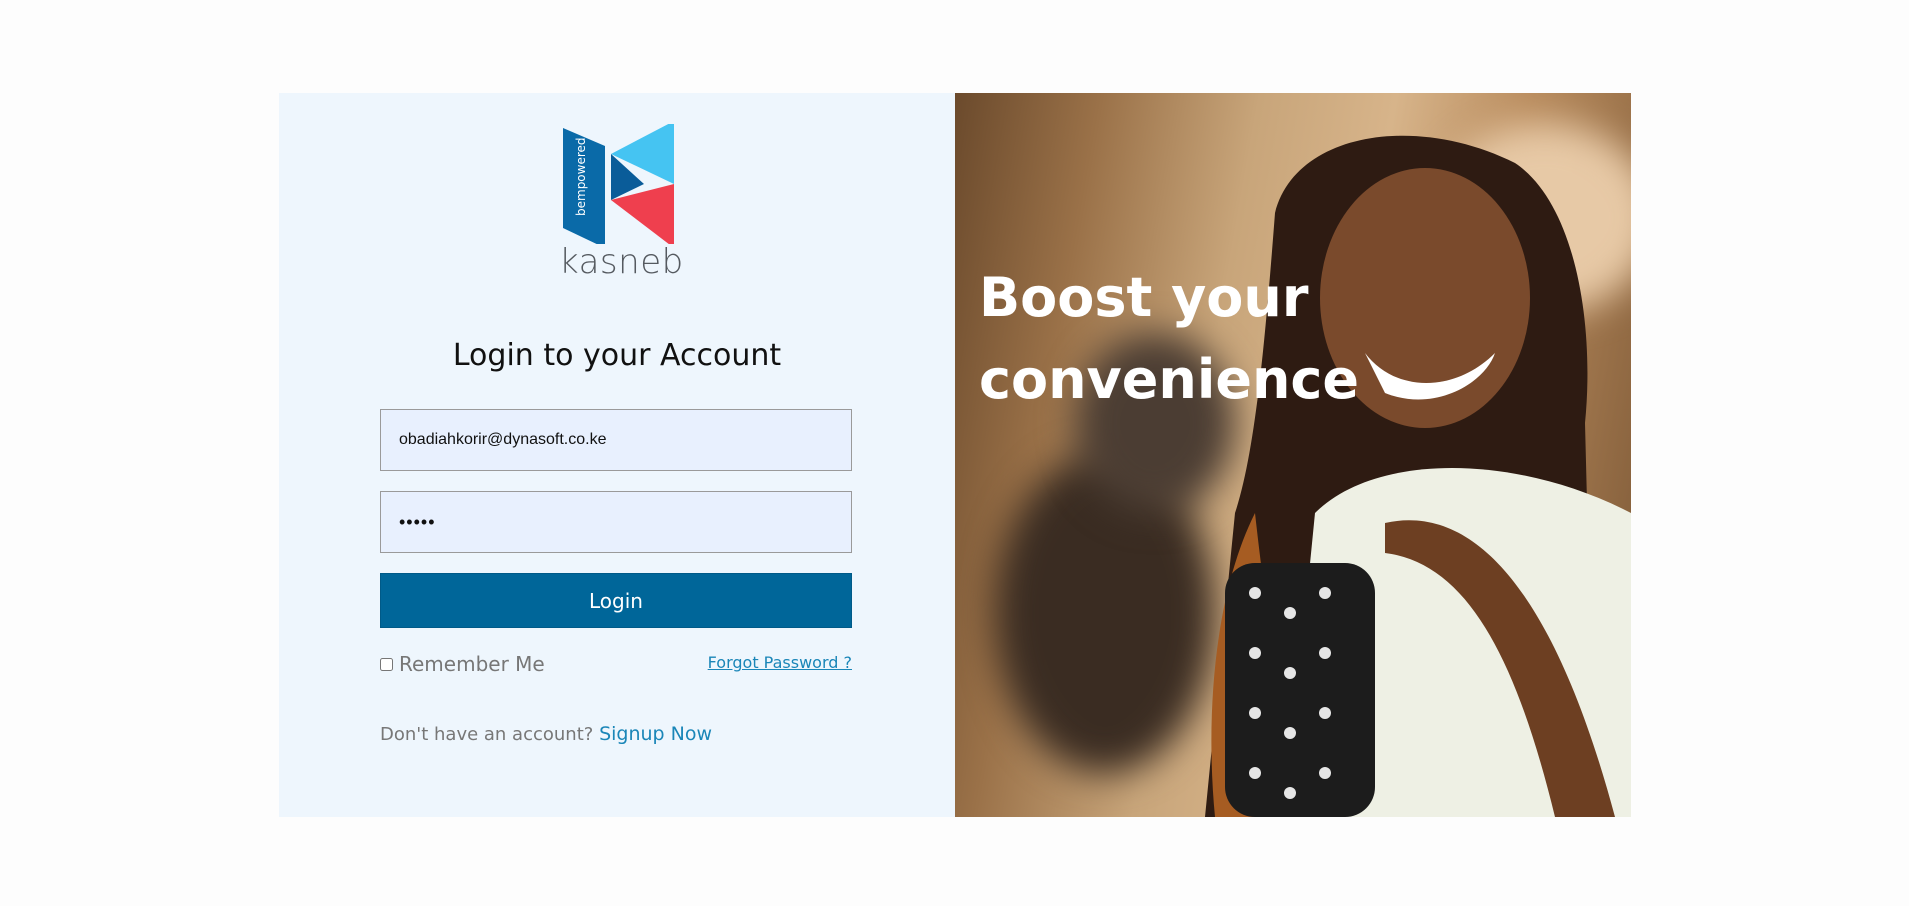  I want to click on page-title: Login to your Account, so click(617, 355).